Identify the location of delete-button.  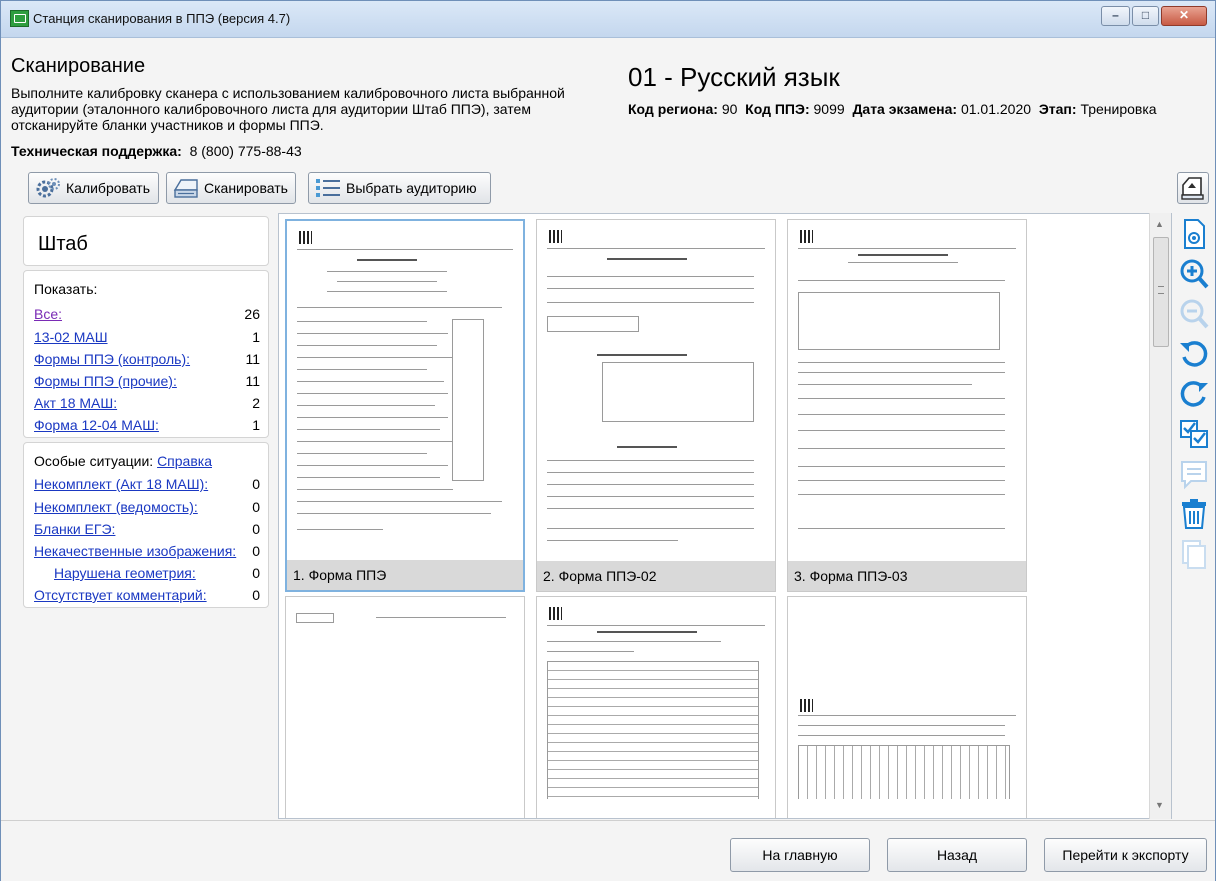
(1194, 514).